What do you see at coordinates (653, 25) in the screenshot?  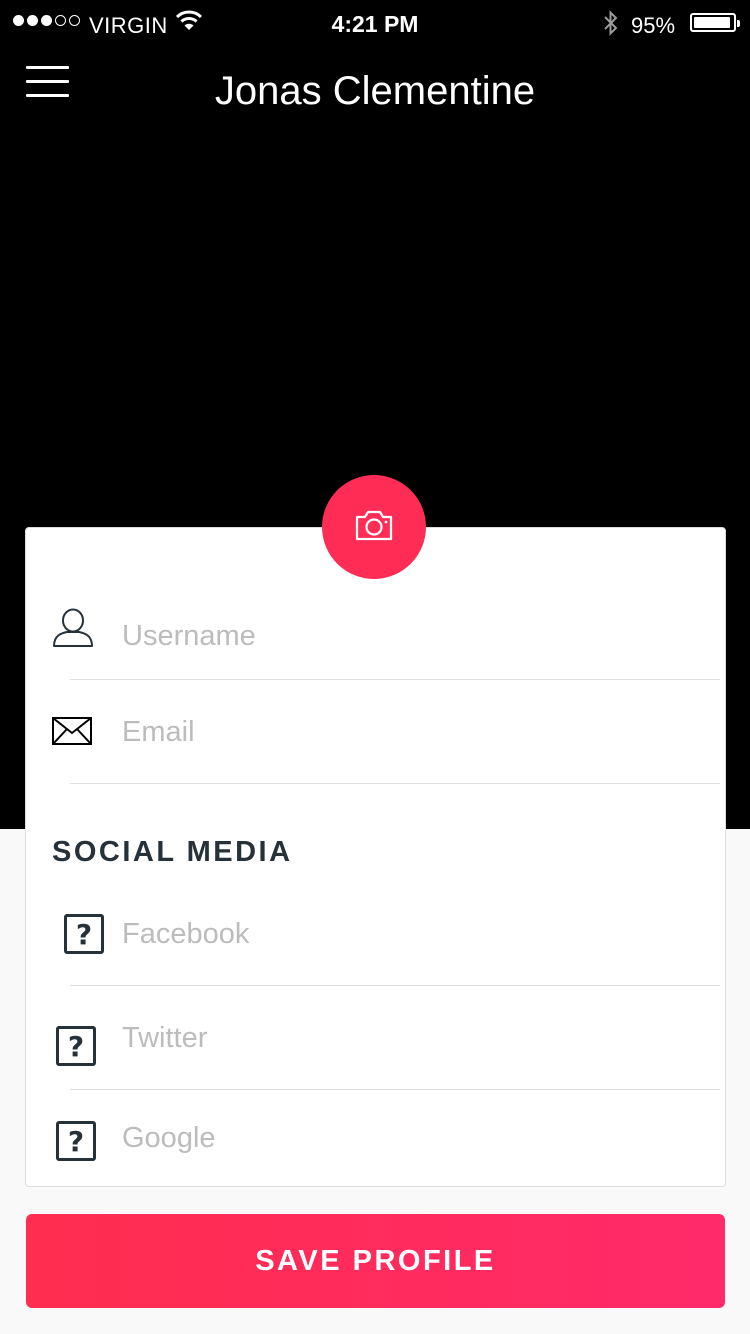 I see `battery-percentage: 95%` at bounding box center [653, 25].